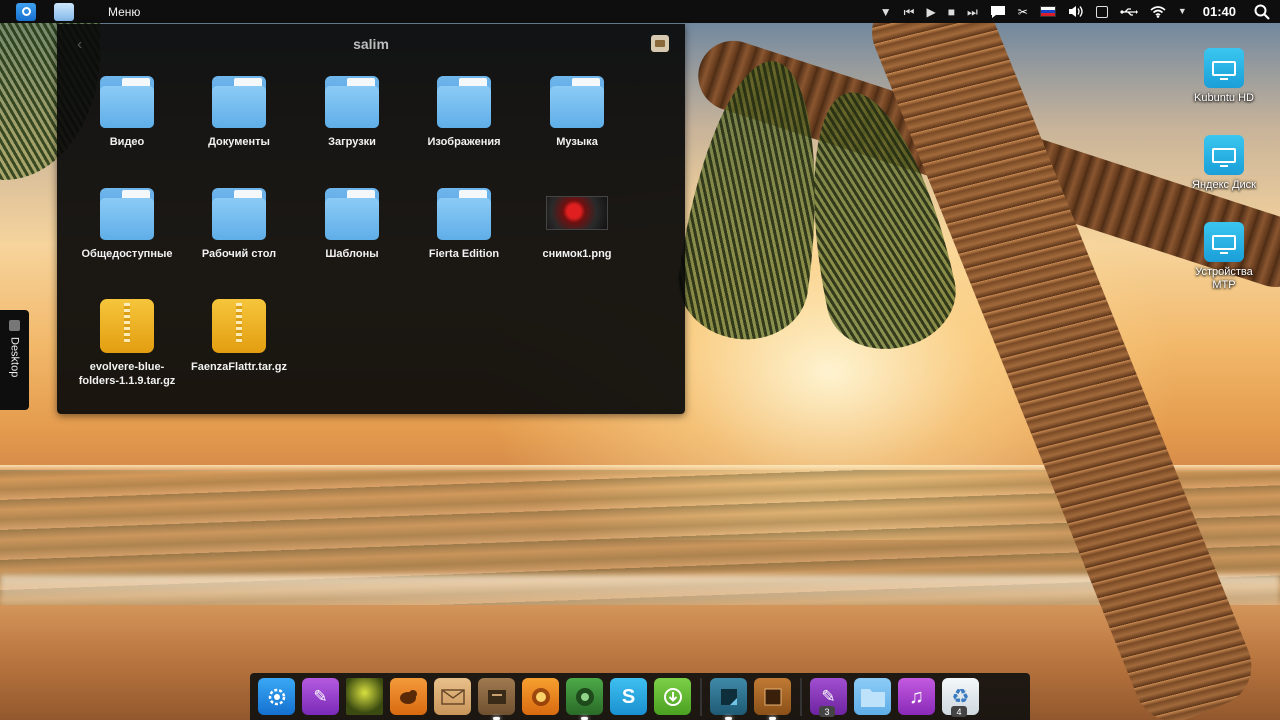 This screenshot has height=720, width=1280. What do you see at coordinates (14, 325) in the screenshot?
I see `desktop-icon` at bounding box center [14, 325].